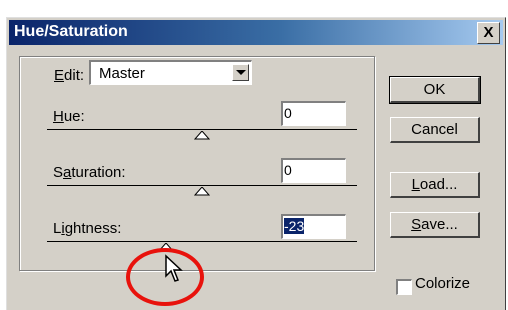 The width and height of the screenshot is (508, 310). I want to click on mouse-pointer-icon, so click(174, 268).